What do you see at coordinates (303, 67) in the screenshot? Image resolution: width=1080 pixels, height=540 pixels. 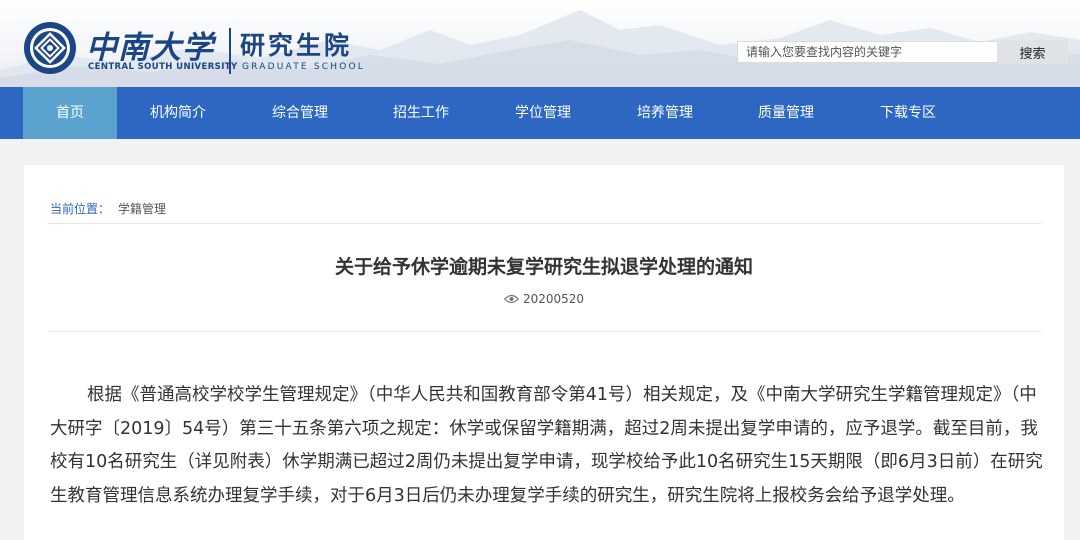 I see `school-name-en: GRADUATE SCHOOL` at bounding box center [303, 67].